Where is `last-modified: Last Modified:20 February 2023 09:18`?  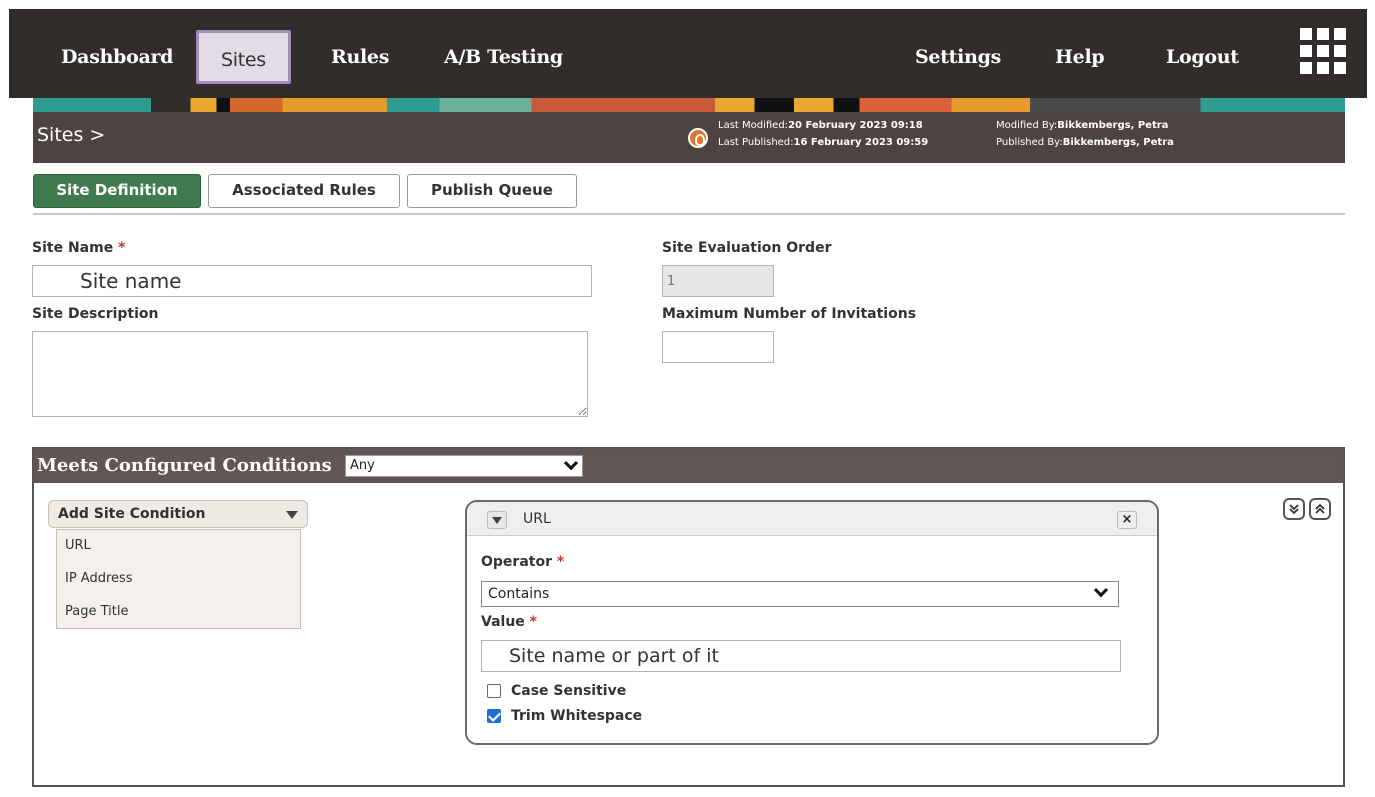
last-modified: Last Modified:20 February 2023 09:18 is located at coordinates (820, 125).